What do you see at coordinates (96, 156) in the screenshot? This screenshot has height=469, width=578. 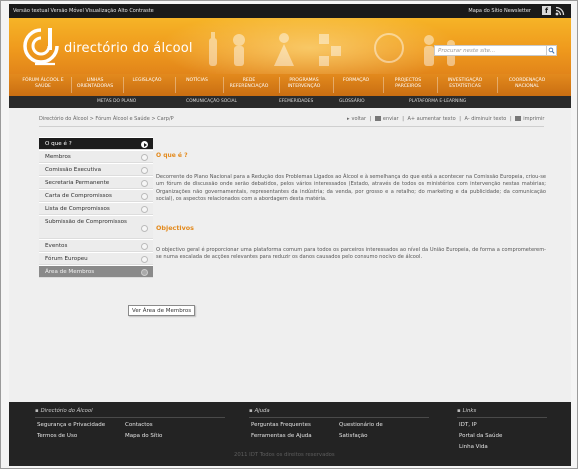 I see `sidebar-item-members: Membros` at bounding box center [96, 156].